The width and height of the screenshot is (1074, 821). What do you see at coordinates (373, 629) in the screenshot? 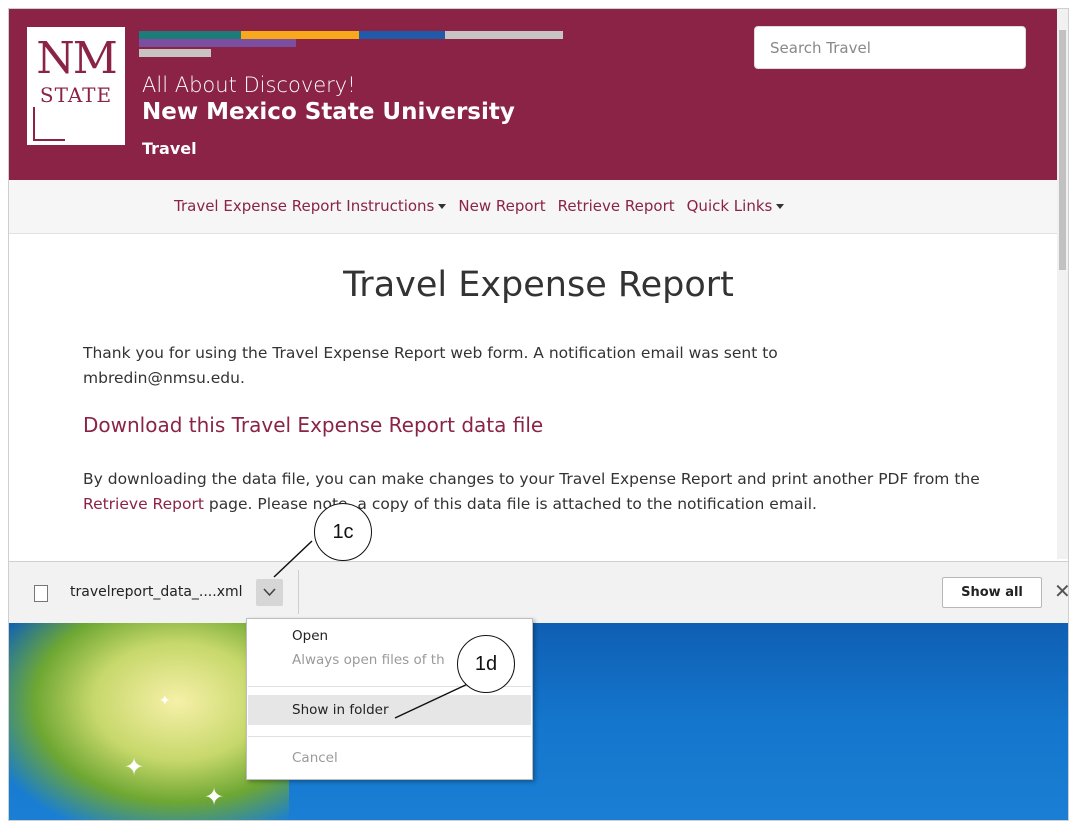
I see `callout-pointer-lines` at bounding box center [373, 629].